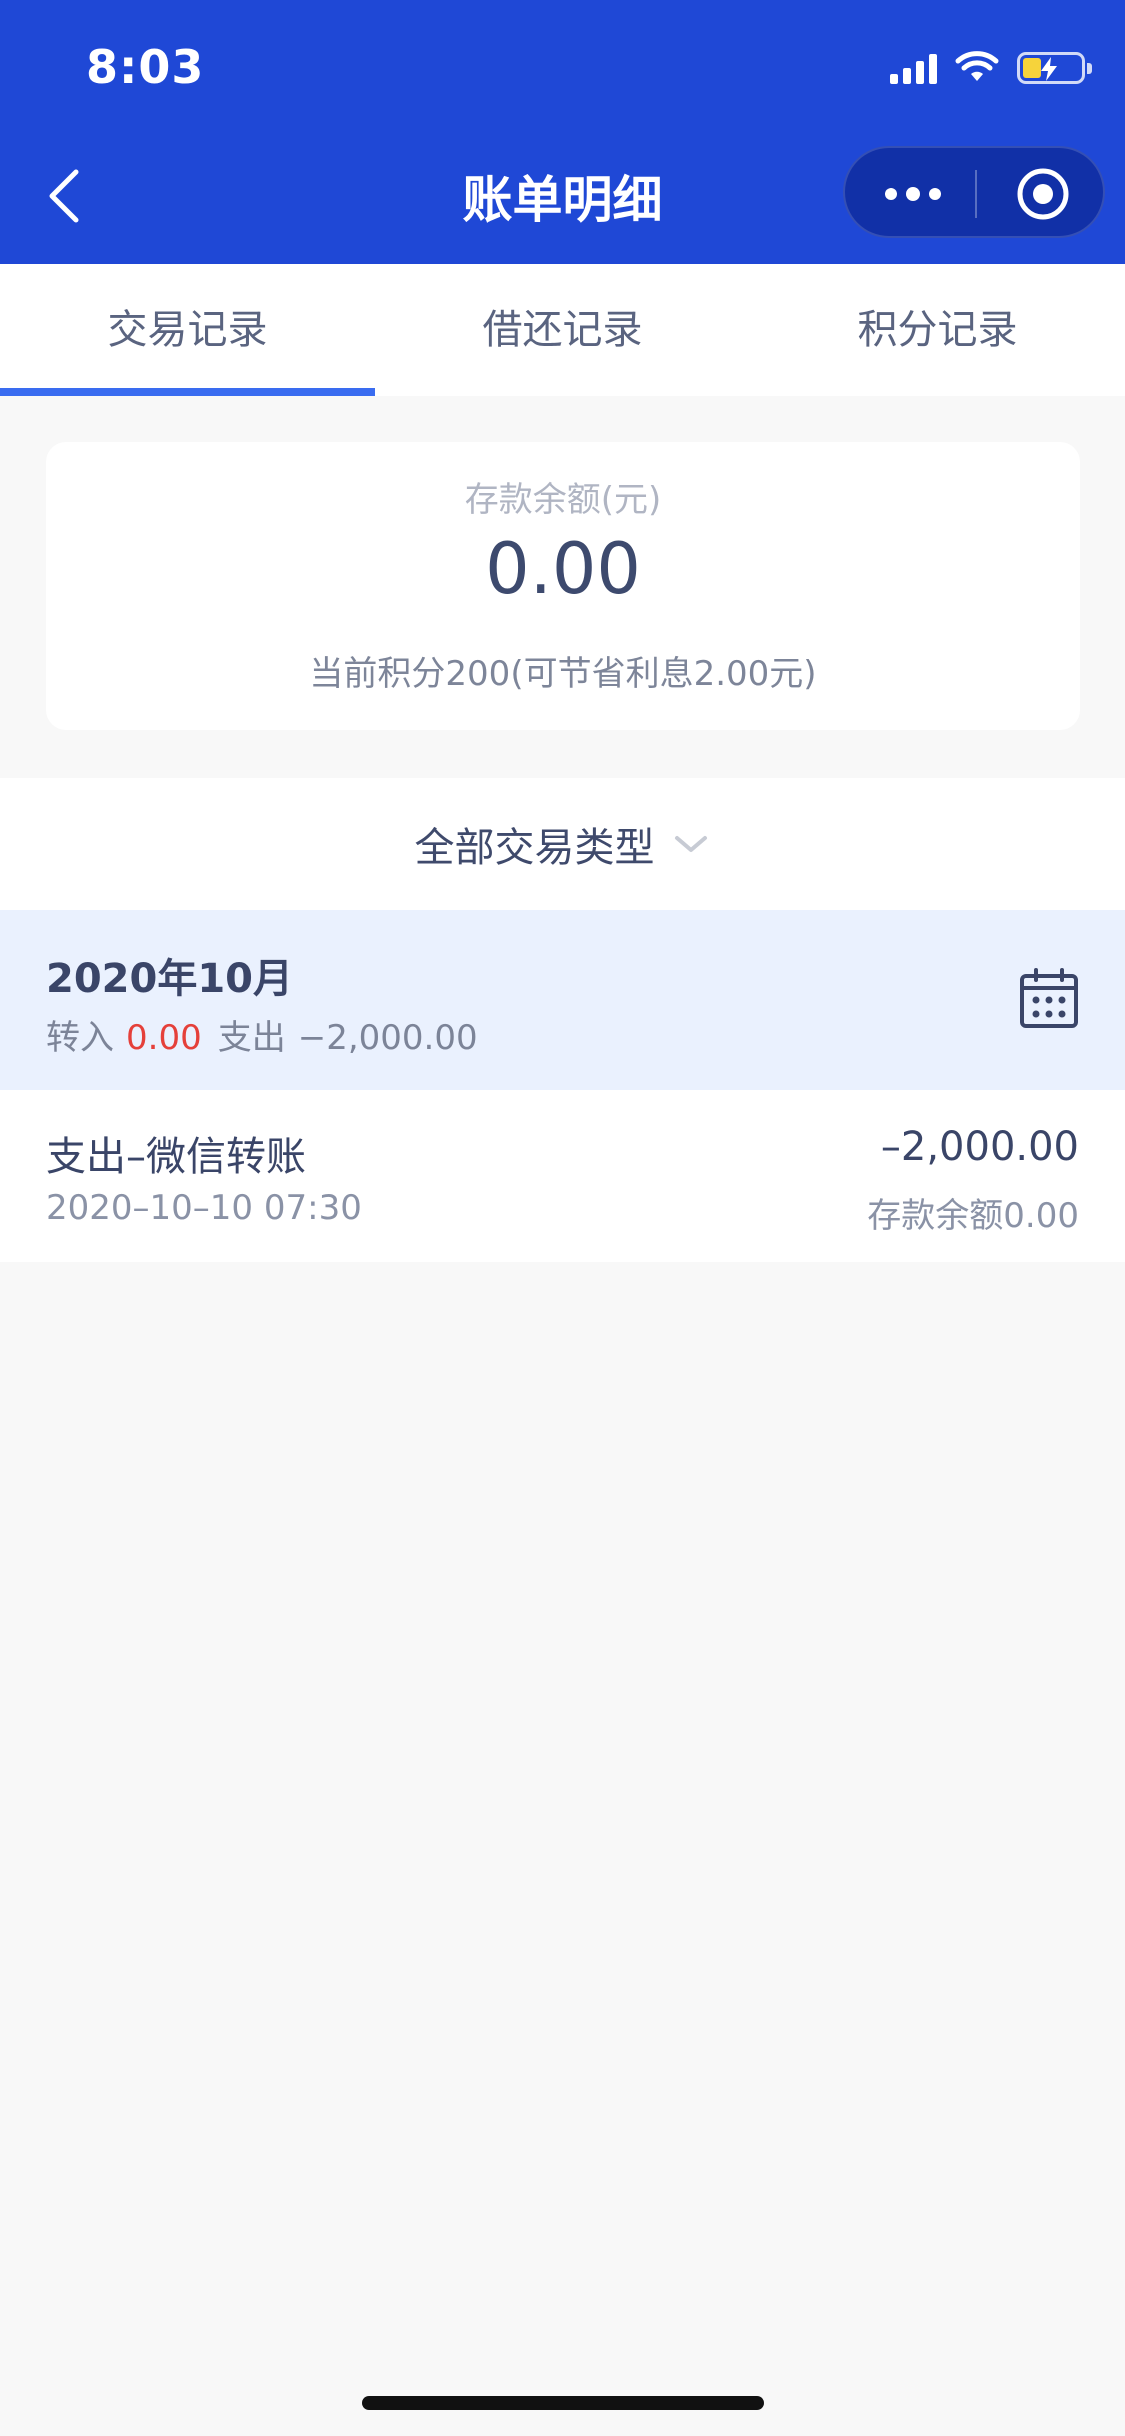 The height and width of the screenshot is (2436, 1125). Describe the element at coordinates (176, 1157) in the screenshot. I see `transaction-title: 支出–微信转账` at that location.